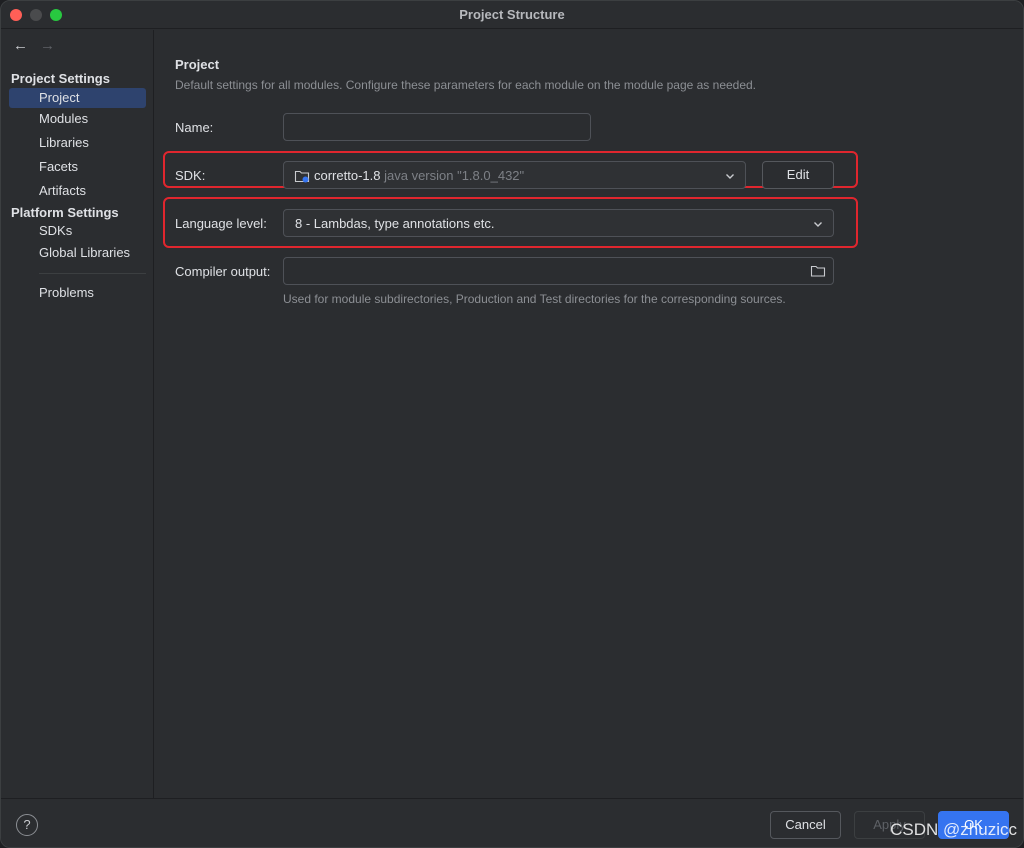 The height and width of the screenshot is (848, 1024). Describe the element at coordinates (20, 46) in the screenshot. I see `back-arrow-icon: ←` at that location.